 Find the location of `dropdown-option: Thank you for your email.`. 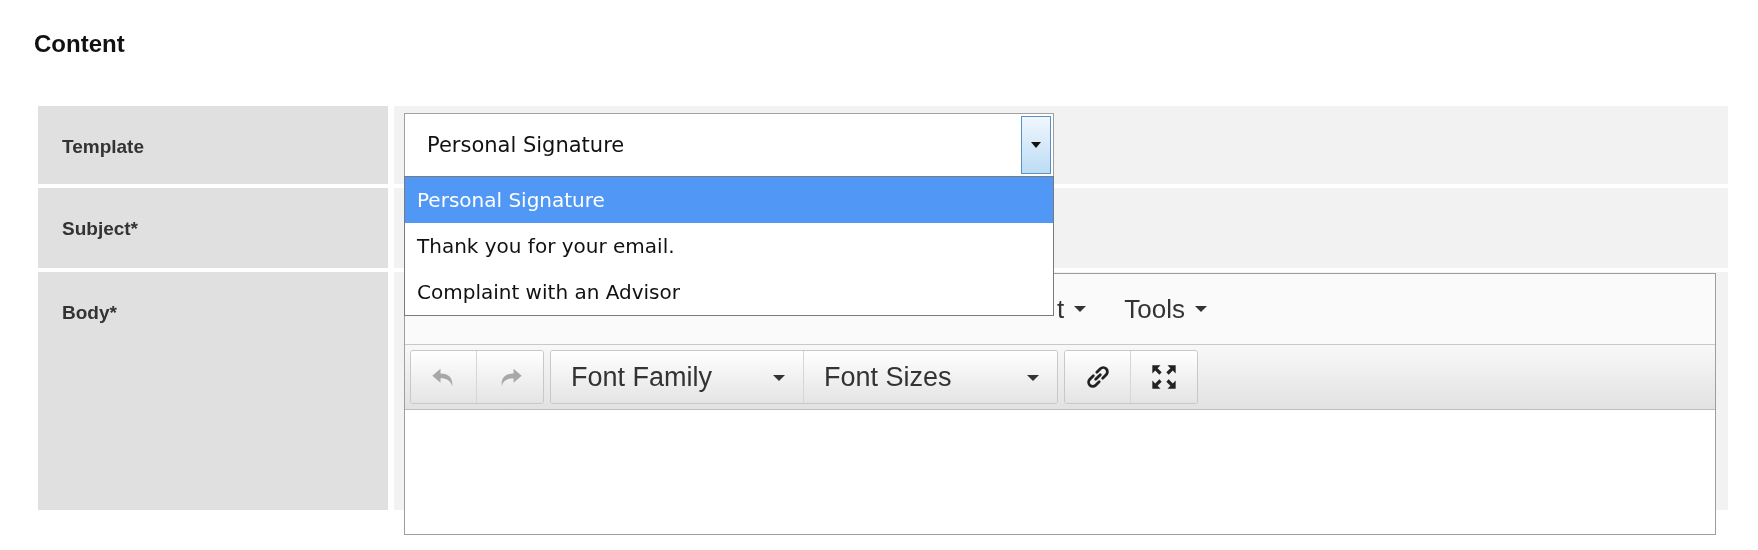

dropdown-option: Thank you for your email. is located at coordinates (729, 246).